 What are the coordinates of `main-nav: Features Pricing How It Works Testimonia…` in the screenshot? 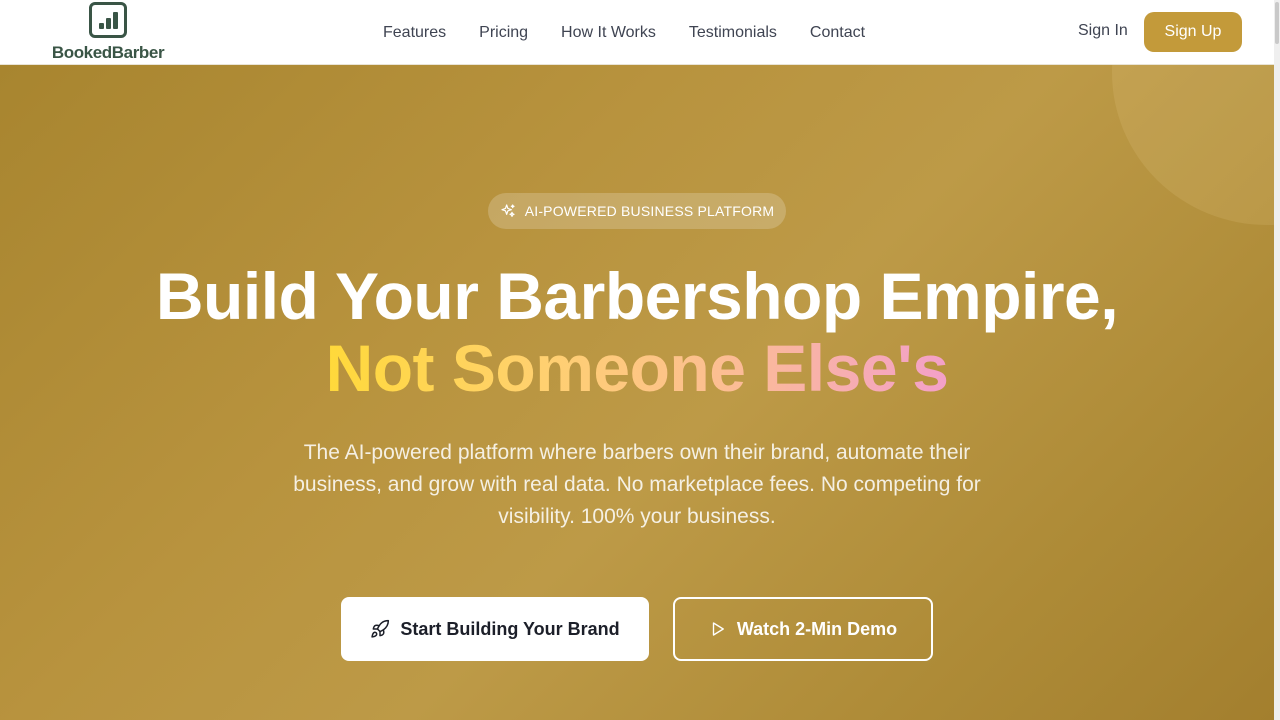 It's located at (624, 32).